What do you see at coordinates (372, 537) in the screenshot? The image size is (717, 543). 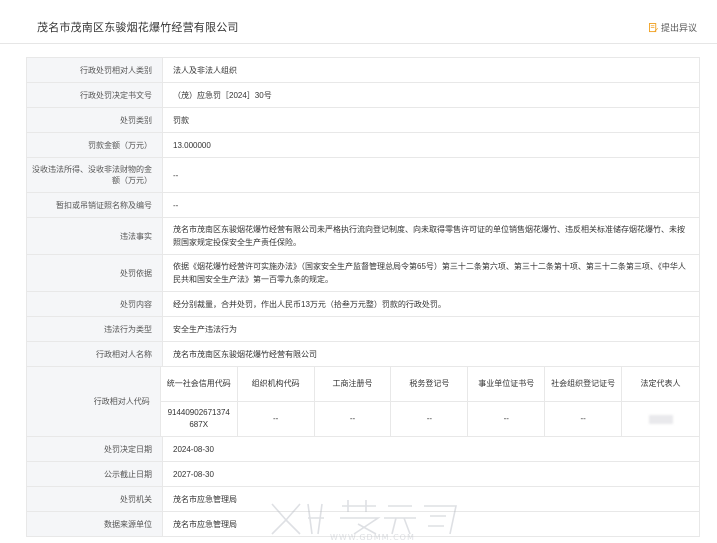 I see `watermark-text: WWW.GDMM.COM` at bounding box center [372, 537].